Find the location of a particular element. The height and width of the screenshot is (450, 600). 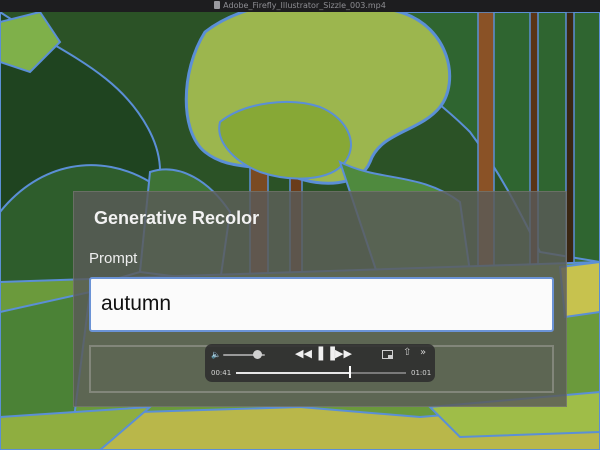

video-player-controls: 🔈 ◀◀ ❚❚ ▶▶ ⇧ » 00:41 01:01 is located at coordinates (320, 363).